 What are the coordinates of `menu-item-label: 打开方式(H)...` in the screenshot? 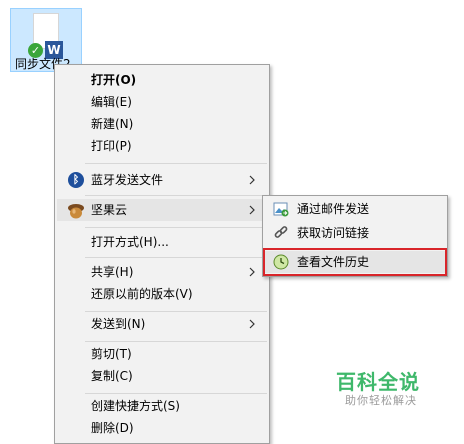 It's located at (130, 242).